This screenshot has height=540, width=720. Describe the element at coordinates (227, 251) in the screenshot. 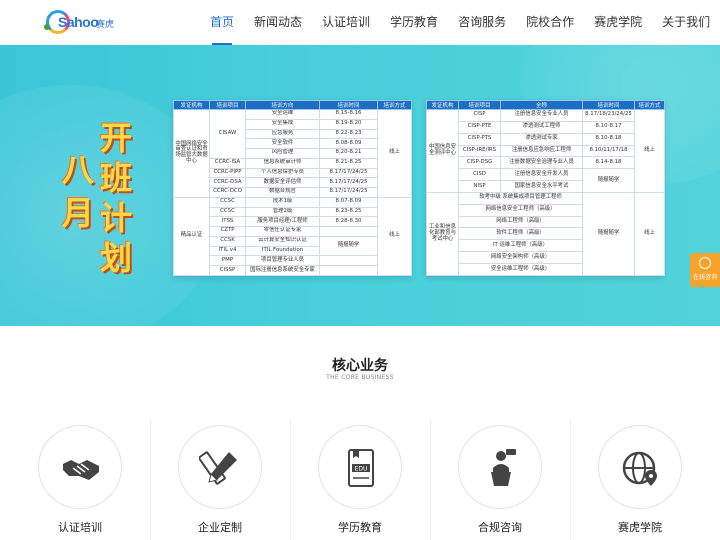

I see `project-cell: ITIL v4` at that location.